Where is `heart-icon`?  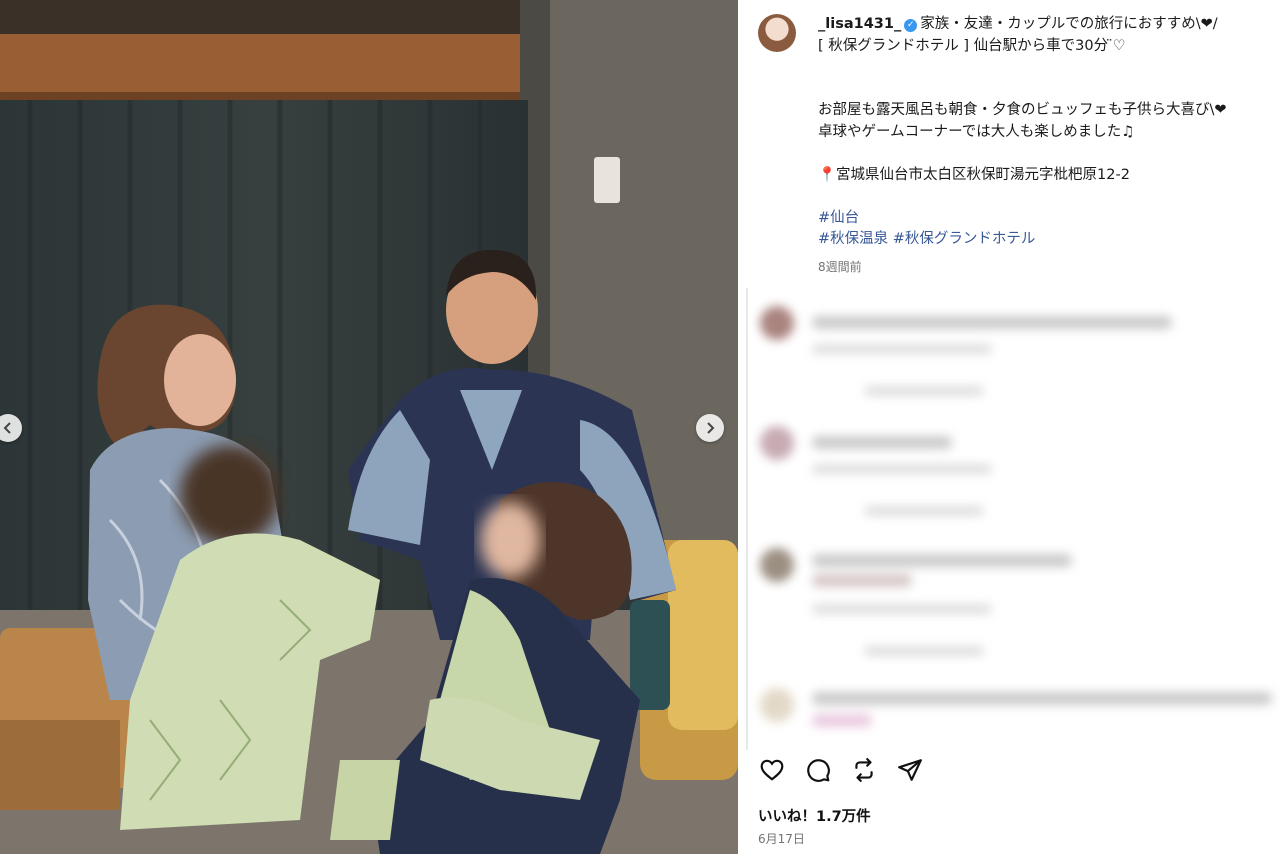 heart-icon is located at coordinates (772, 770).